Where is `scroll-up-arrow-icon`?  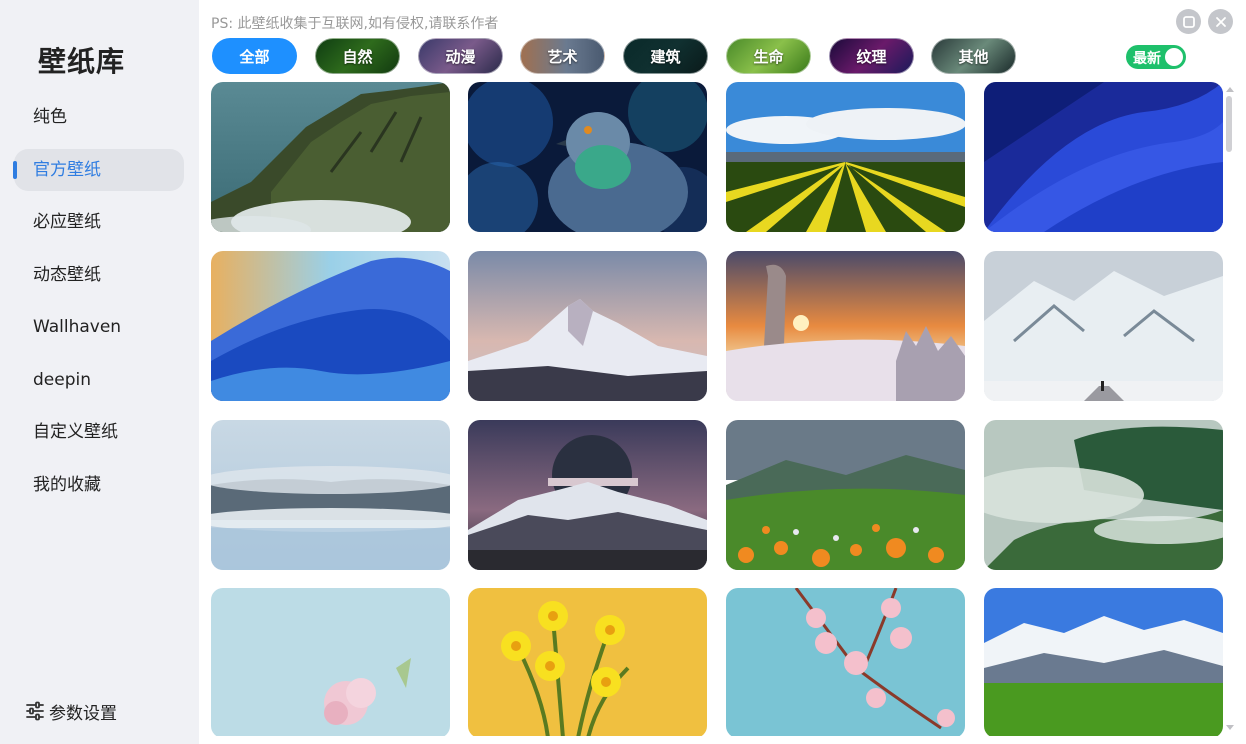 scroll-up-arrow-icon is located at coordinates (1230, 89).